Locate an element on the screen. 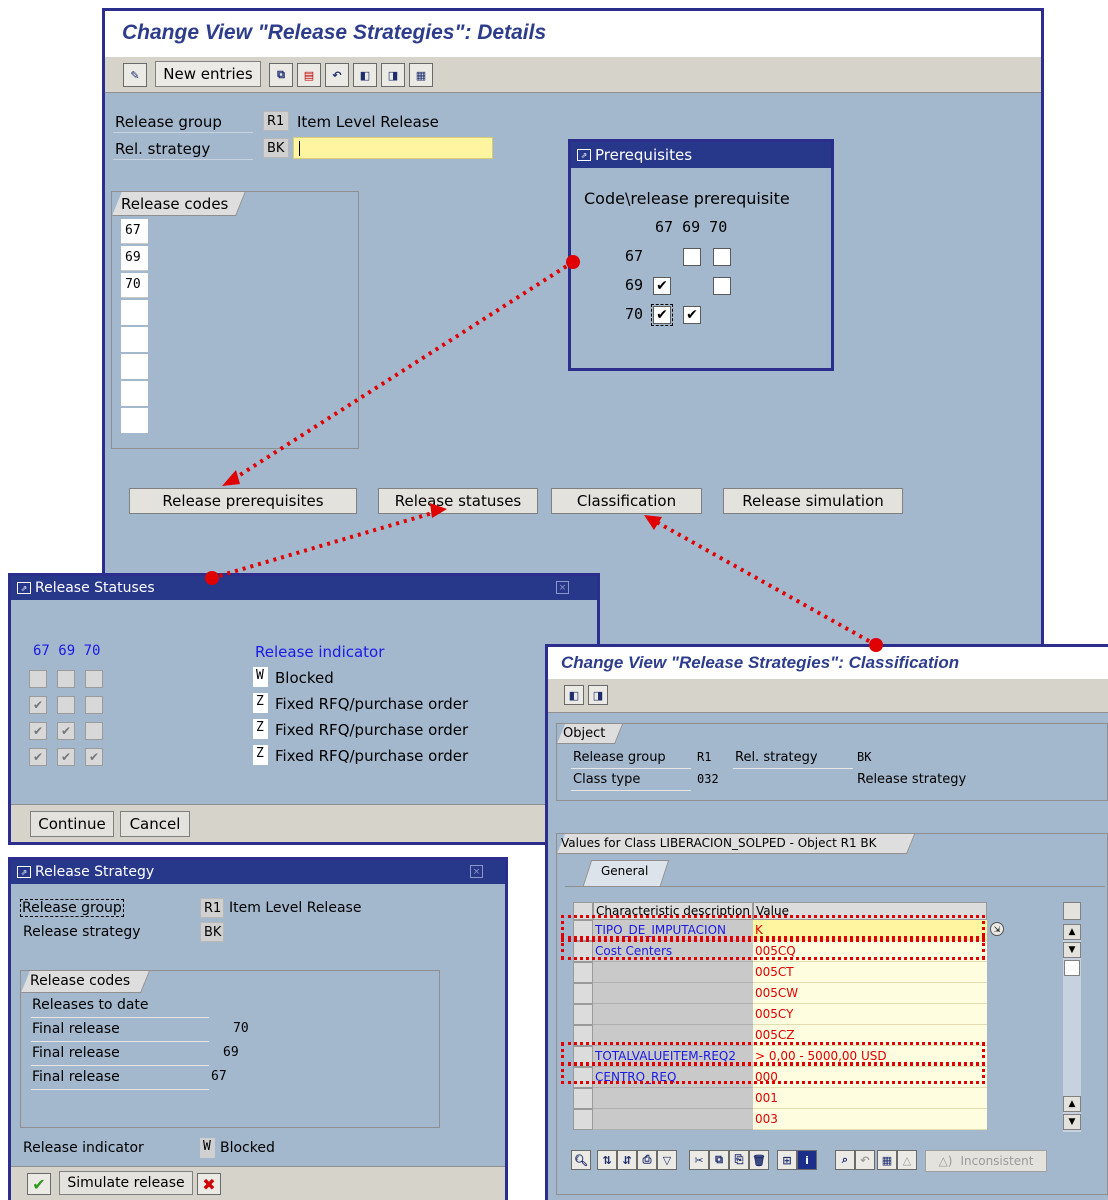  arrow-prereq is located at coordinates (402, 371).